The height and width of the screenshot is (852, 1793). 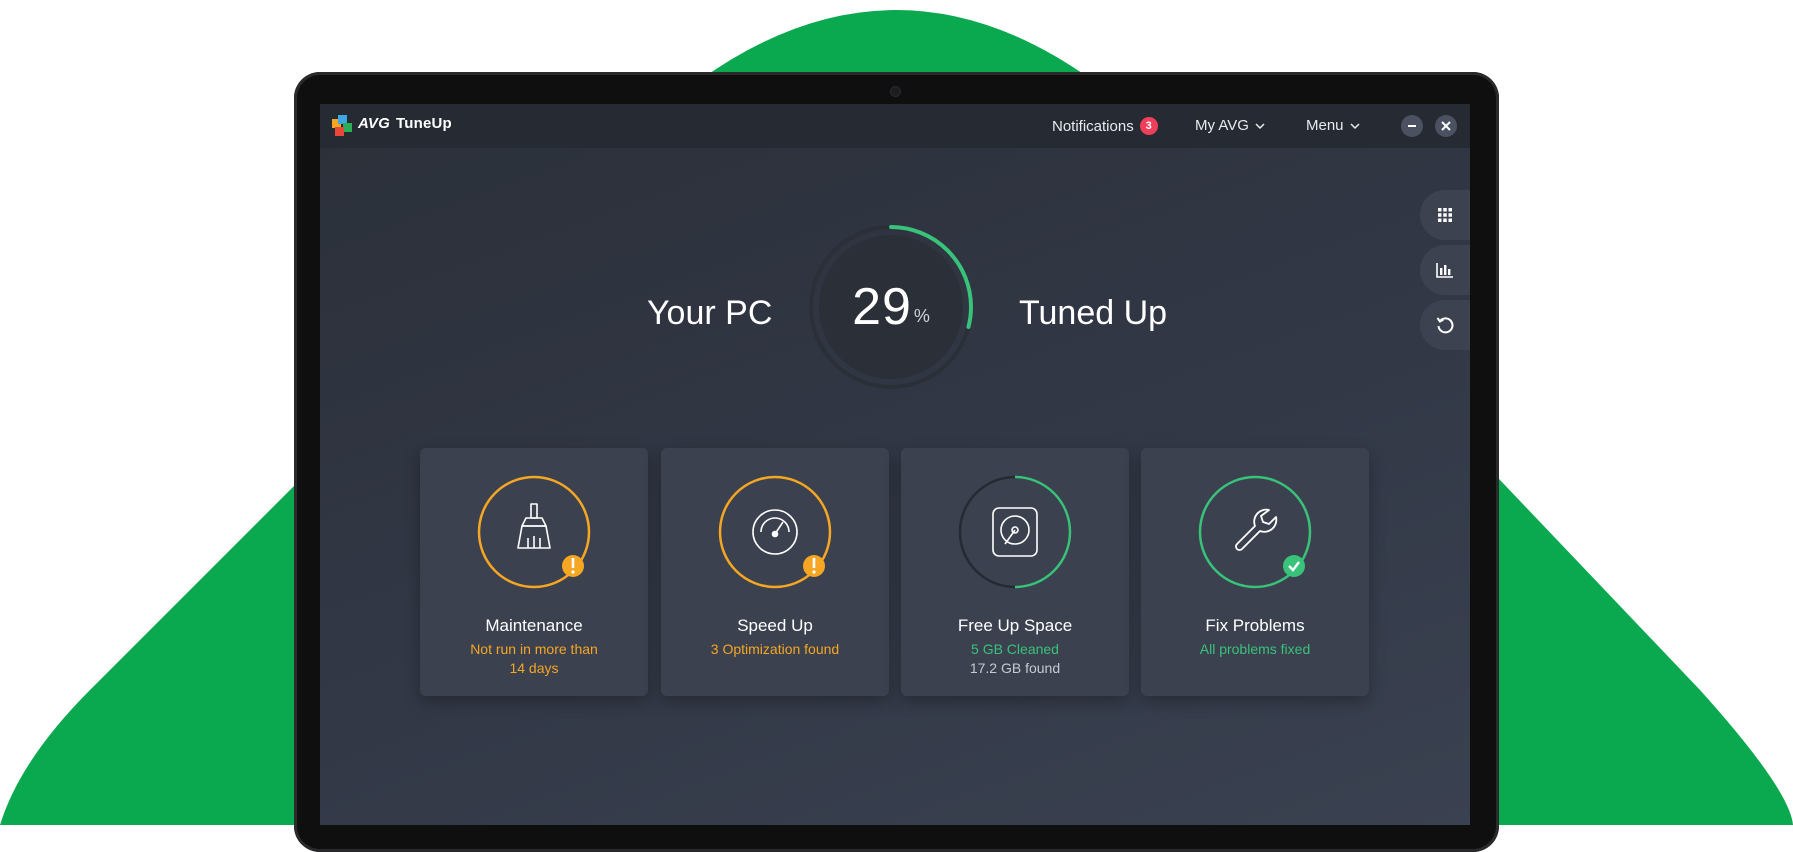 What do you see at coordinates (534, 526) in the screenshot?
I see `broom-icon` at bounding box center [534, 526].